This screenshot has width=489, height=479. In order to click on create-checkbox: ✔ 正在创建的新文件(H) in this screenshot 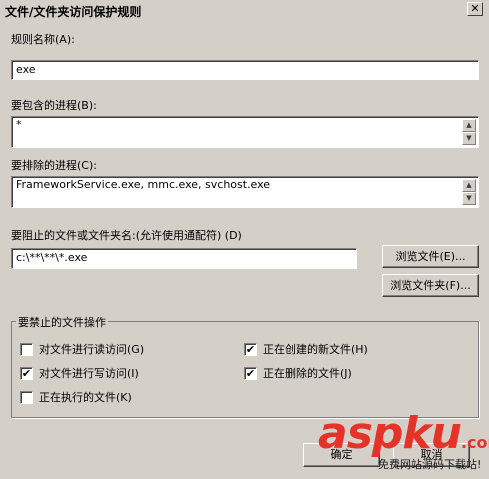, I will do `click(306, 349)`.